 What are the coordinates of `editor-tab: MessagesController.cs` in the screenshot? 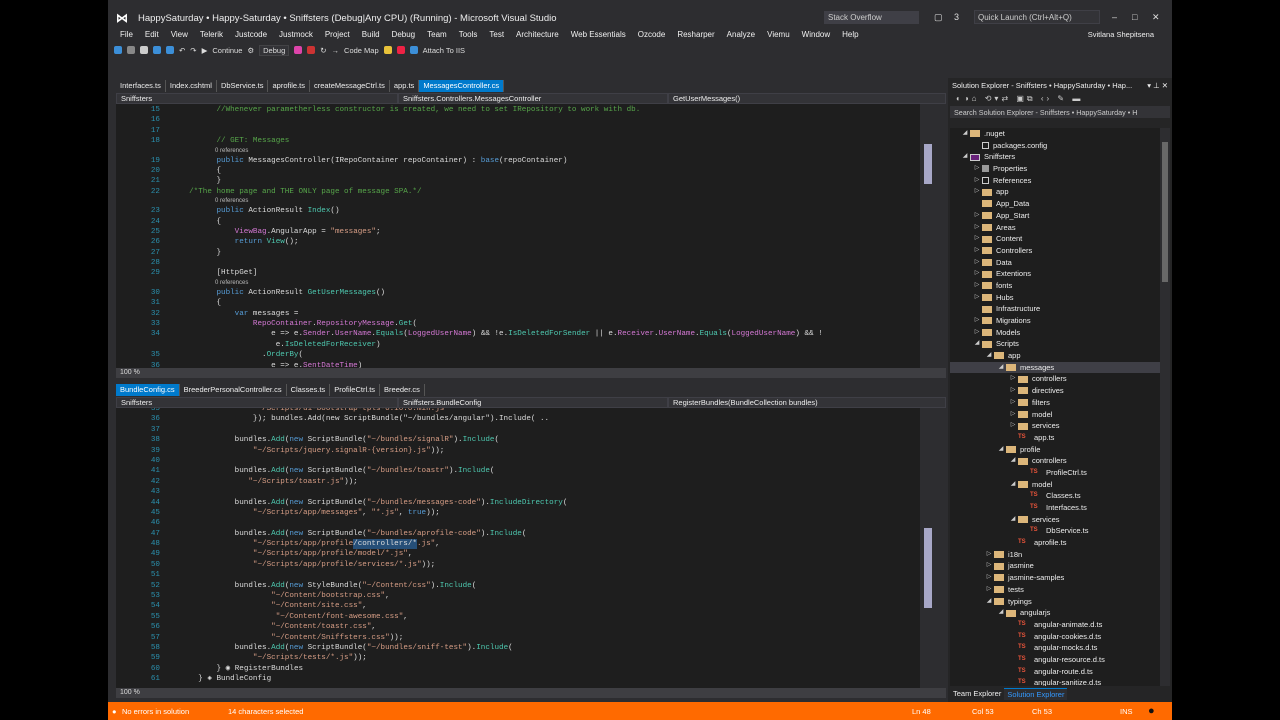 It's located at (462, 86).